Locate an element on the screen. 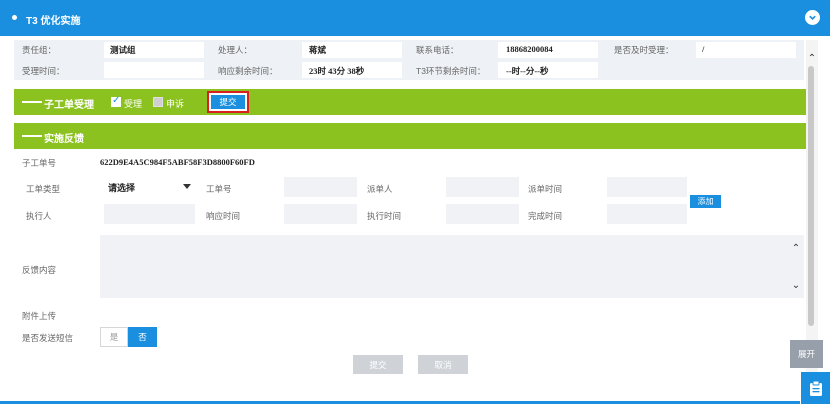 This screenshot has width=830, height=404. feedback-submit-button: 提交 is located at coordinates (378, 364).